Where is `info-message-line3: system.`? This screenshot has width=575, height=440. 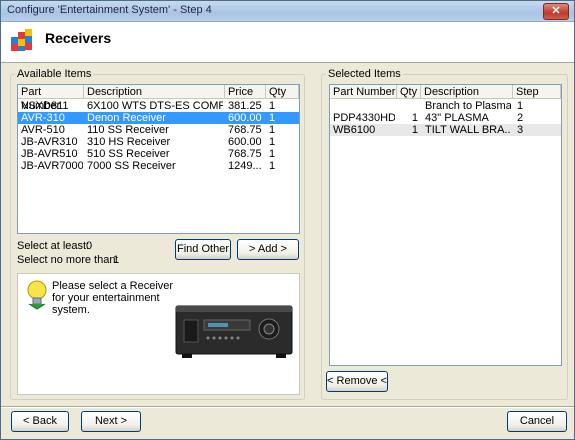
info-message-line3: system. is located at coordinates (71, 310).